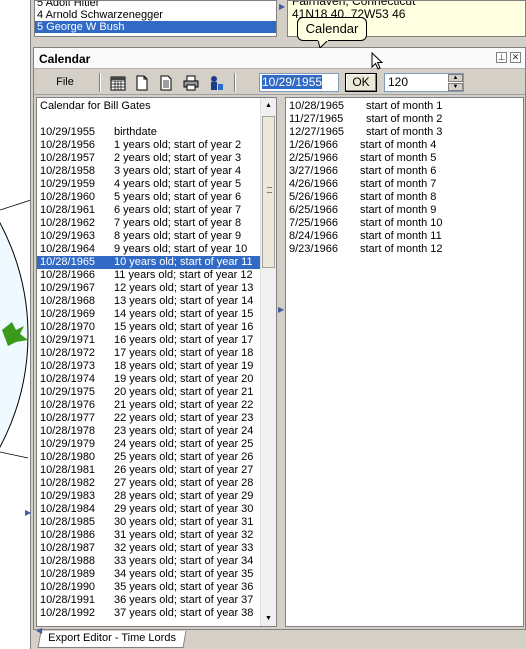 This screenshot has width=526, height=649. Describe the element at coordinates (149, 249) in the screenshot. I see `calendar-row: 10/28/1964 9 years old; start of year 10` at that location.